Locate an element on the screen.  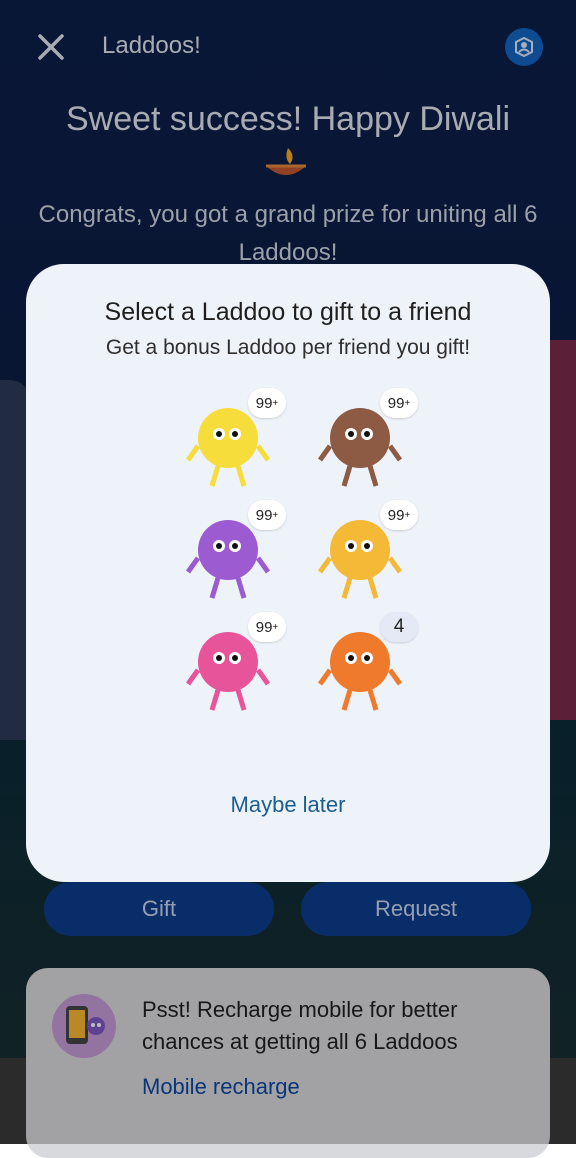
orange-laddoo: 4 is located at coordinates (363, 667).